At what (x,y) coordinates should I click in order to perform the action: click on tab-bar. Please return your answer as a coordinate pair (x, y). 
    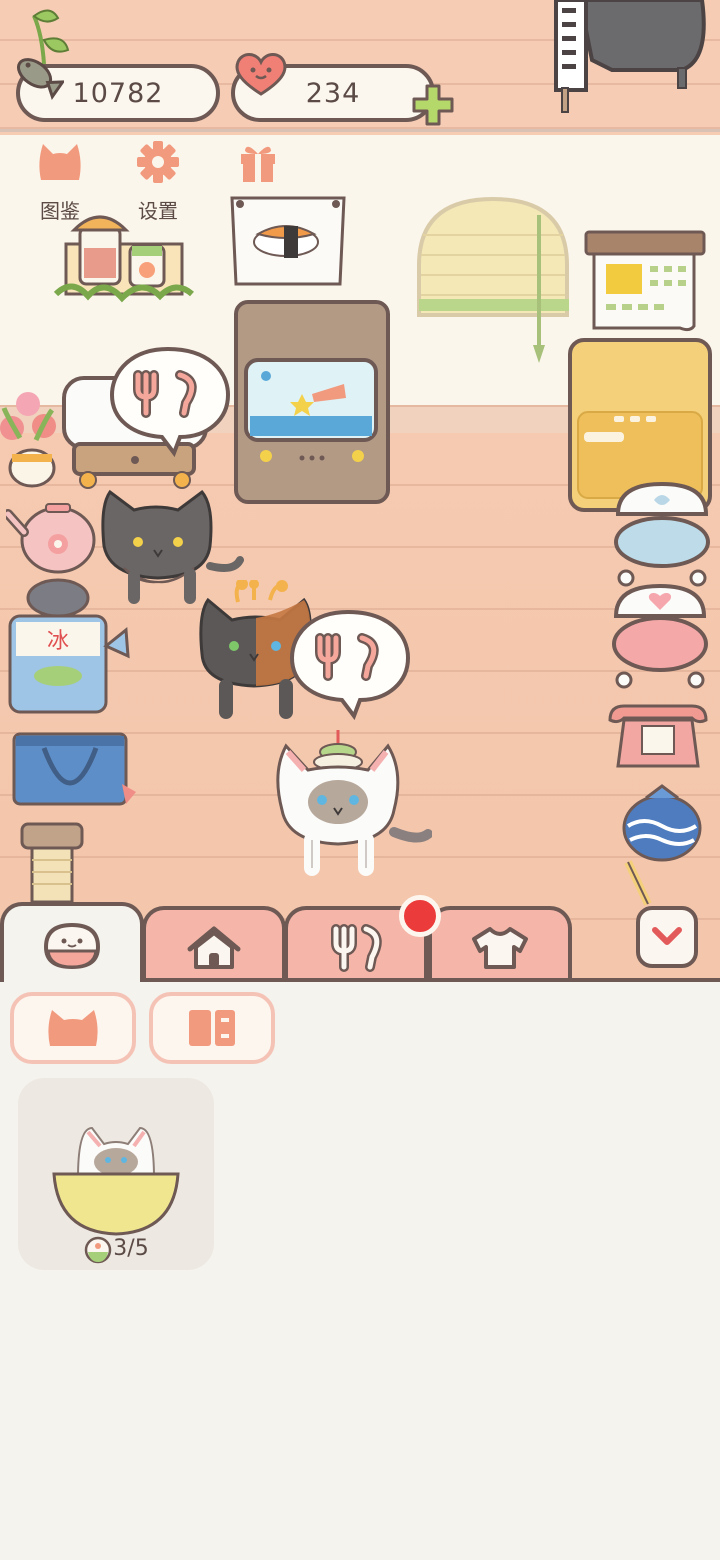
    Looking at the image, I should click on (360, 944).